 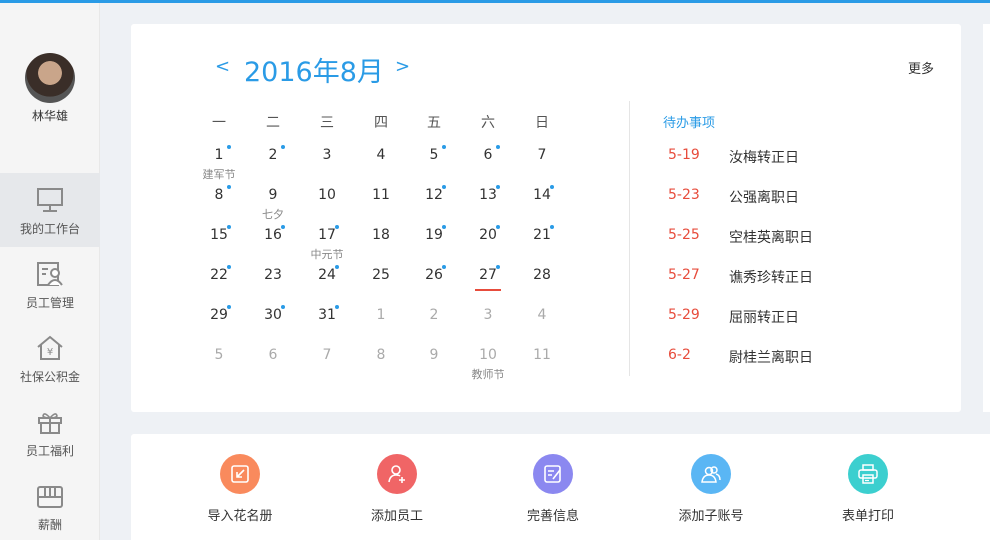 What do you see at coordinates (434, 196) in the screenshot?
I see `calendar-day: 12` at bounding box center [434, 196].